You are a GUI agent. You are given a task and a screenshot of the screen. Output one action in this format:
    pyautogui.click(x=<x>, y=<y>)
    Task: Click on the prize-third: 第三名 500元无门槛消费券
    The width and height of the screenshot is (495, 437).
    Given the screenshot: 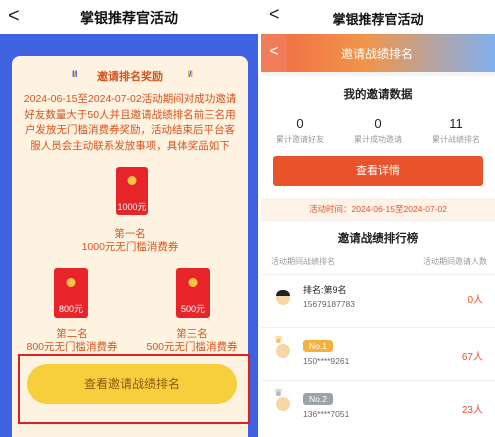 What is the action you would take?
    pyautogui.click(x=192, y=341)
    